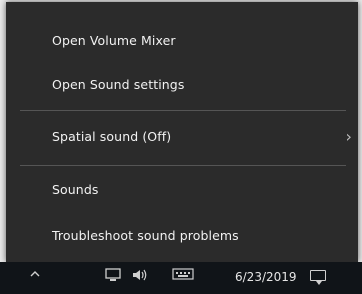 This screenshot has width=362, height=294. I want to click on menu-item-label: Sounds, so click(75, 189).